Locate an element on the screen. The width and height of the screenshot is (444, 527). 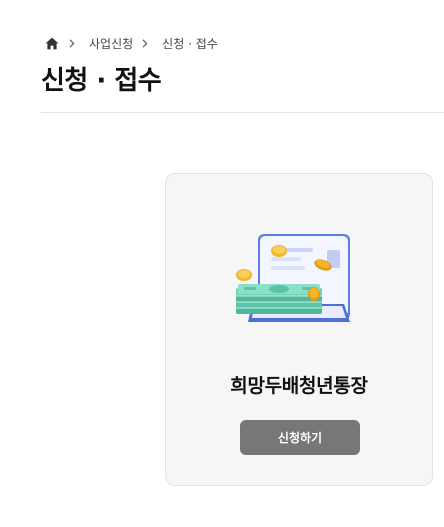
breadcrumb: 사업신청 신청 · 접수 is located at coordinates (131, 43).